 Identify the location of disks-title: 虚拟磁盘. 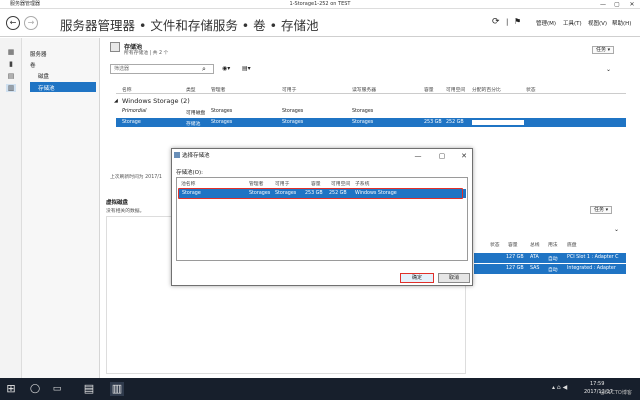
(117, 203).